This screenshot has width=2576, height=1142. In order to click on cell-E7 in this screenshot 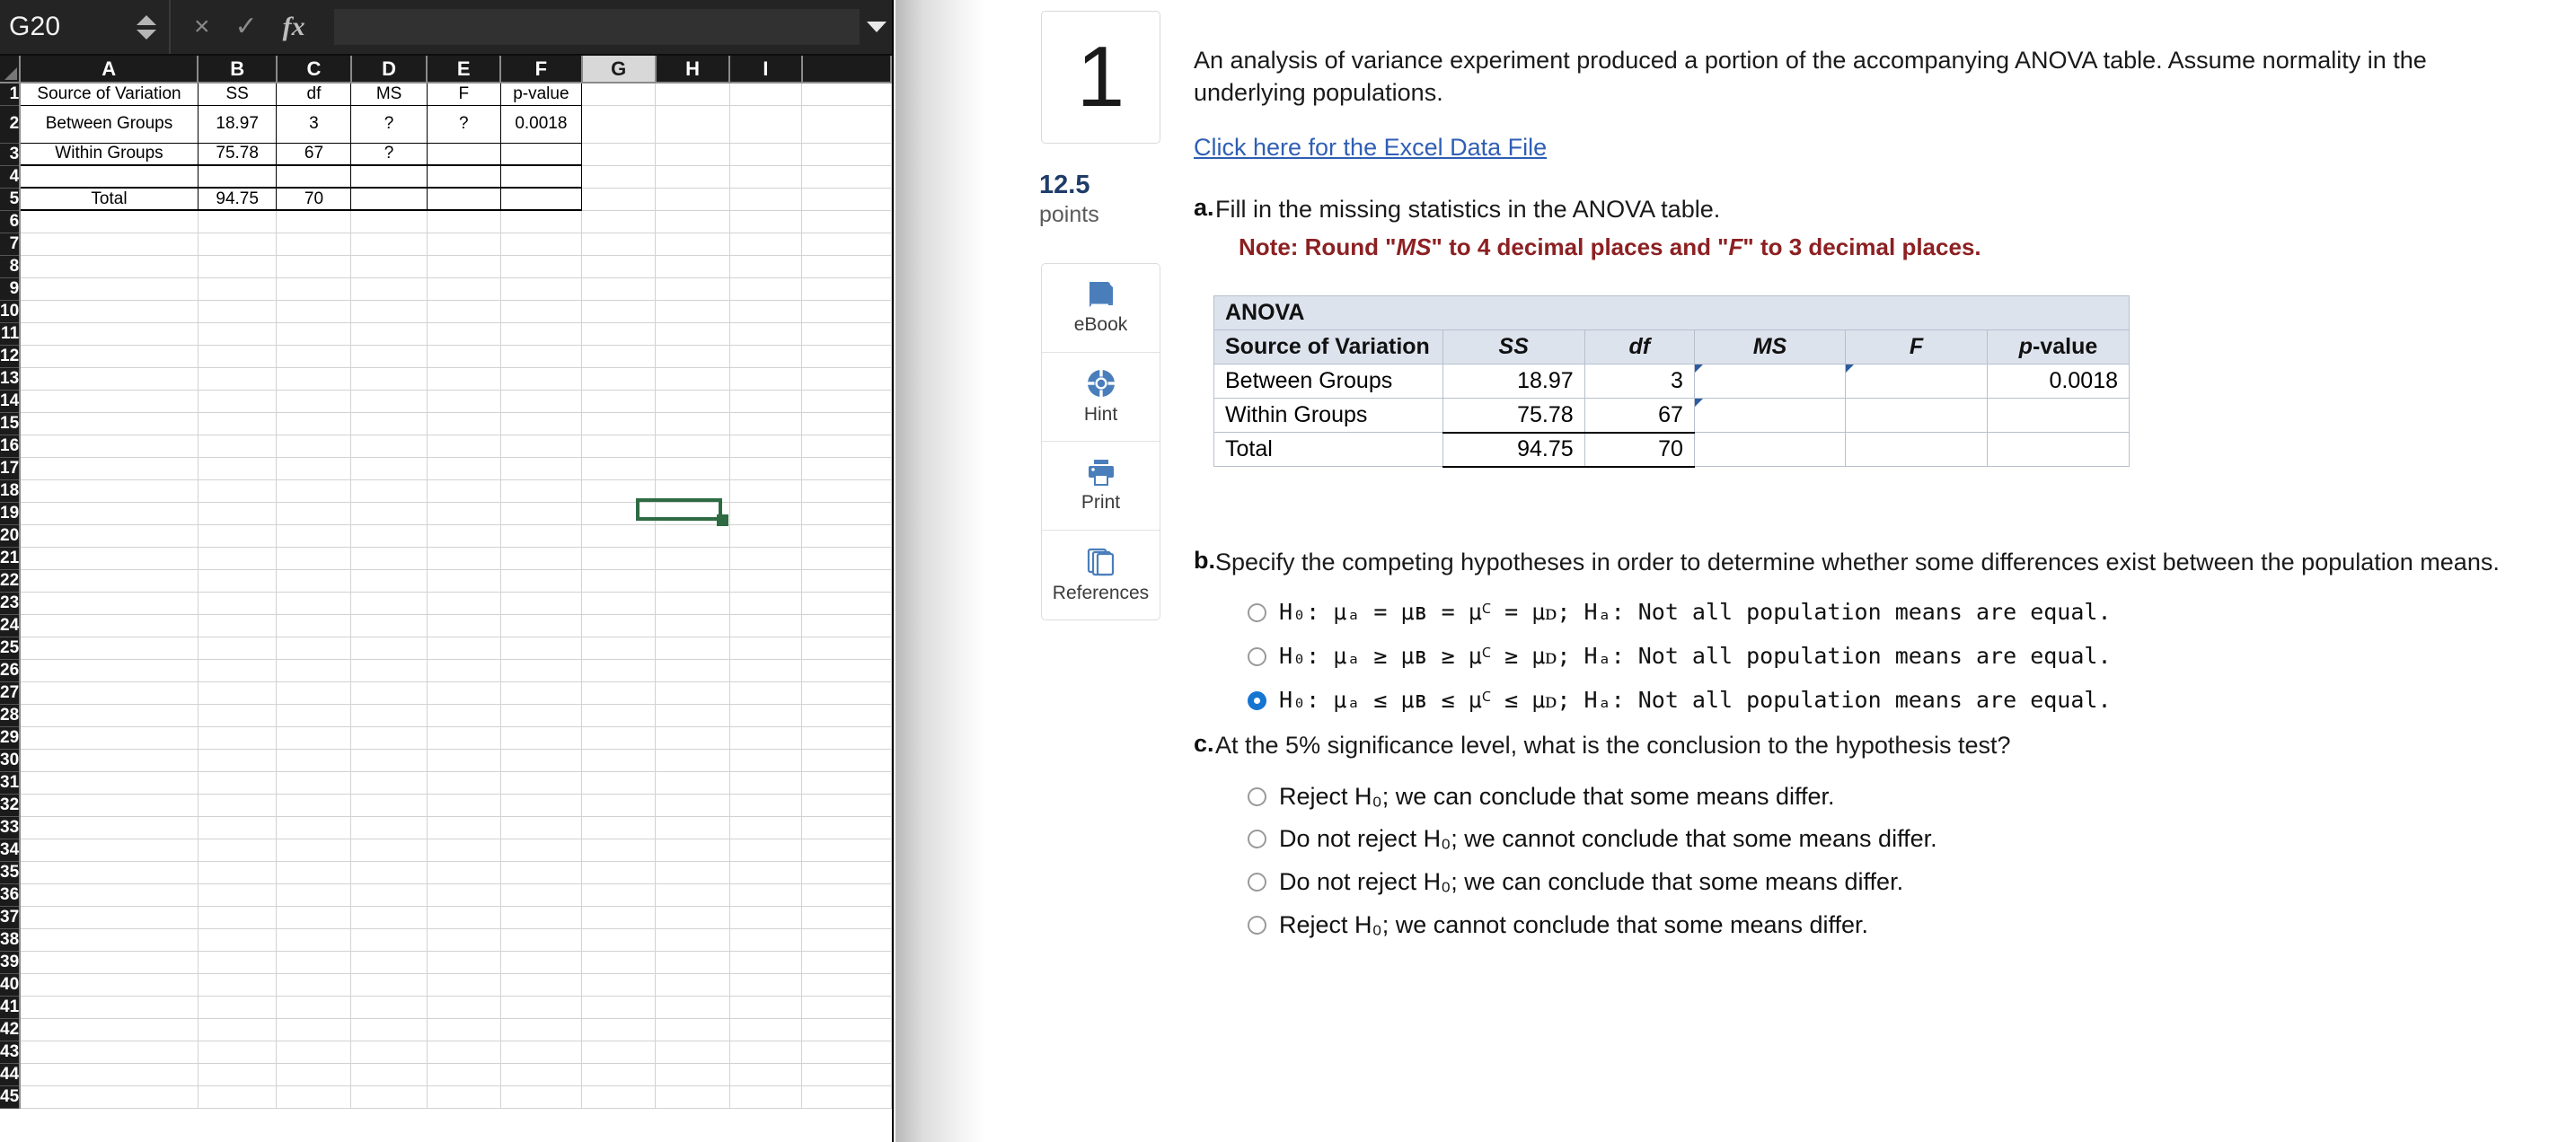, I will do `click(464, 245)`.